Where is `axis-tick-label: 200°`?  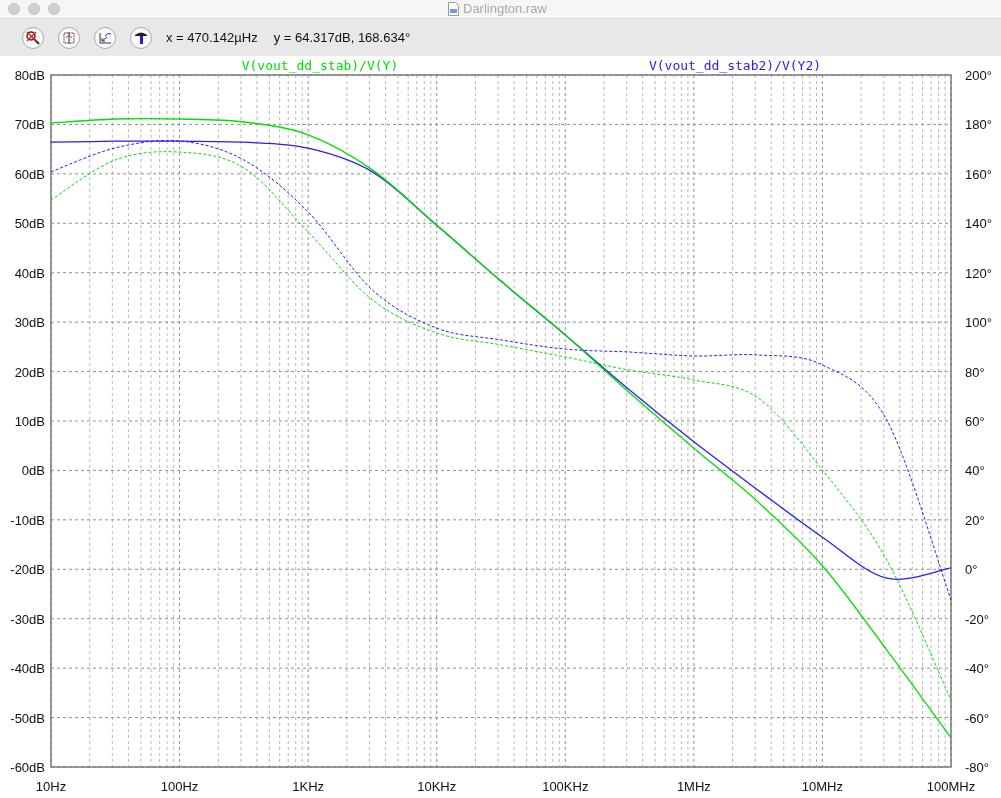
axis-tick-label: 200° is located at coordinates (978, 75).